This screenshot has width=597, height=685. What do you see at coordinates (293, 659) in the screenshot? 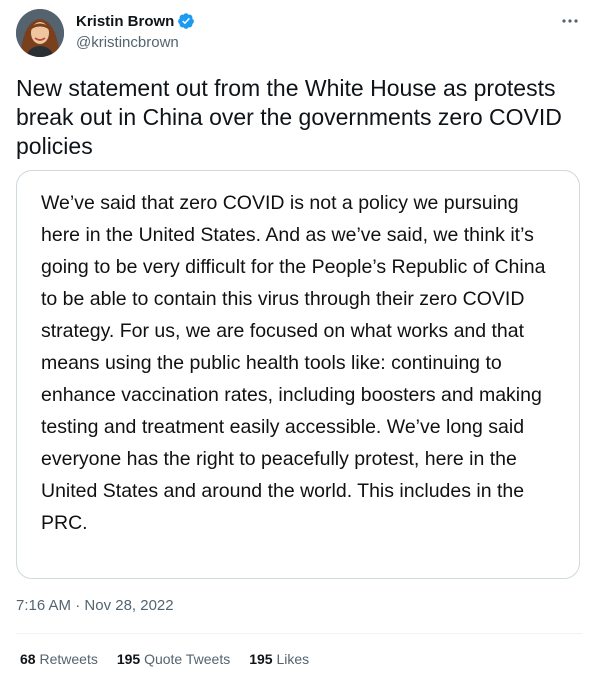
I see `likes-label: Likes` at bounding box center [293, 659].